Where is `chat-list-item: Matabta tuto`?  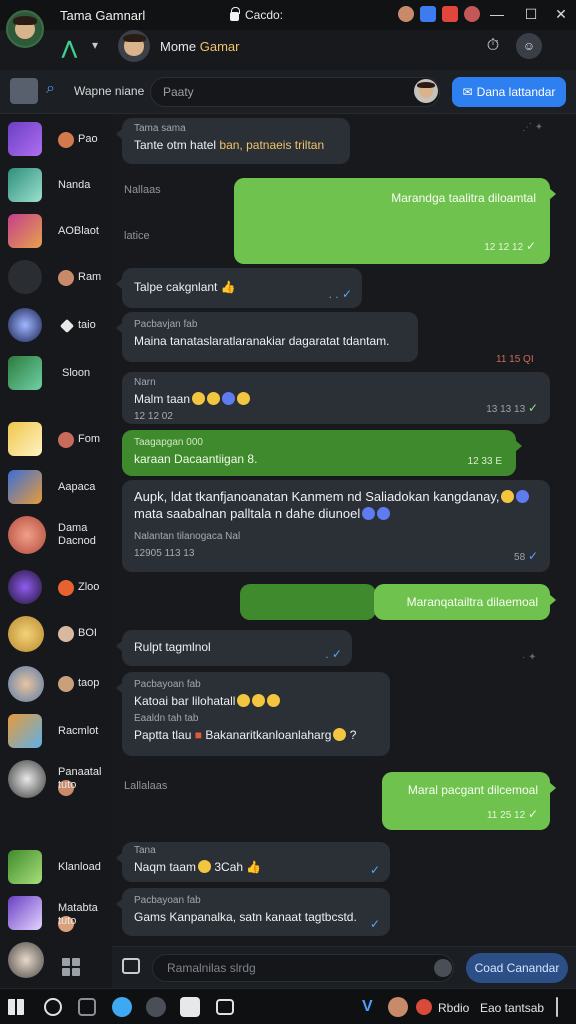
chat-list-item: Matabta tuto is located at coordinates (56, 918).